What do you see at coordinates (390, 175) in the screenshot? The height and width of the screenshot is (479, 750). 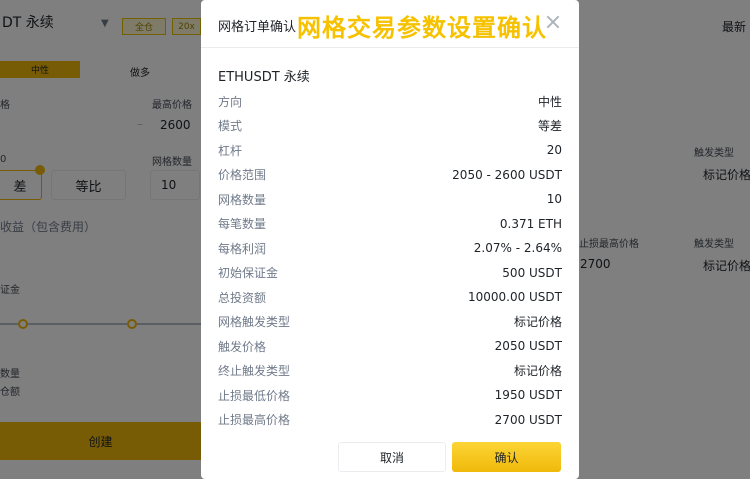 I see `detail-row-price-range: 价格范围 2050 - 2600 USDT` at bounding box center [390, 175].